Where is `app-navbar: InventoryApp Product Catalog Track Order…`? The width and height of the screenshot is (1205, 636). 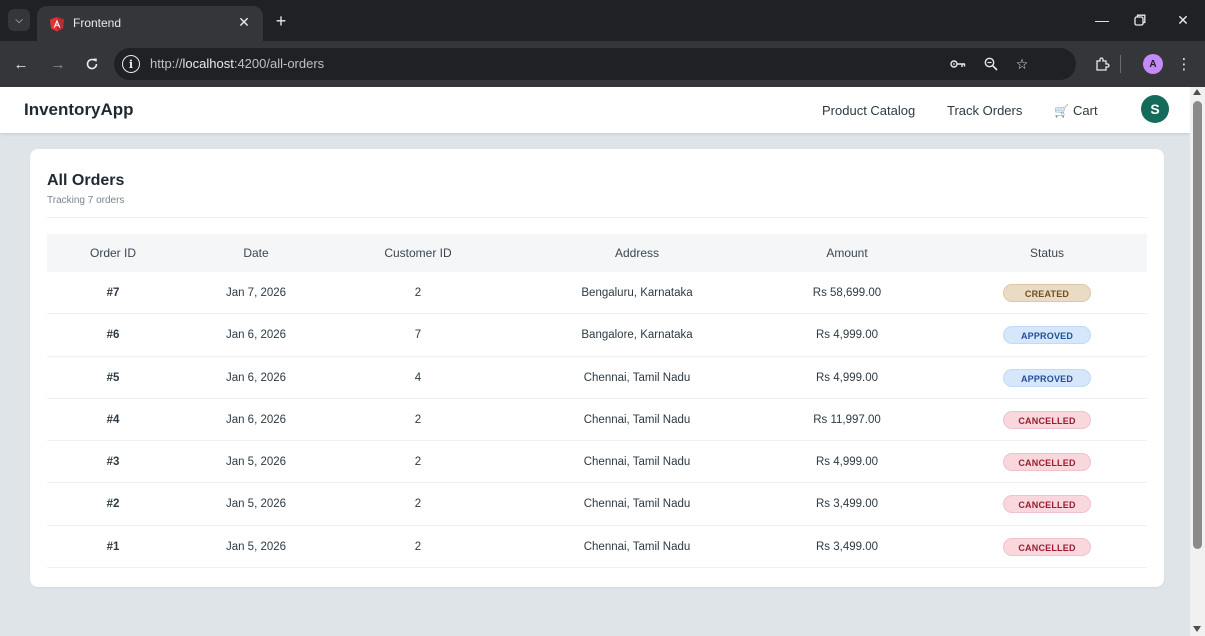
app-navbar: InventoryApp Product Catalog Track Order… is located at coordinates (595, 110).